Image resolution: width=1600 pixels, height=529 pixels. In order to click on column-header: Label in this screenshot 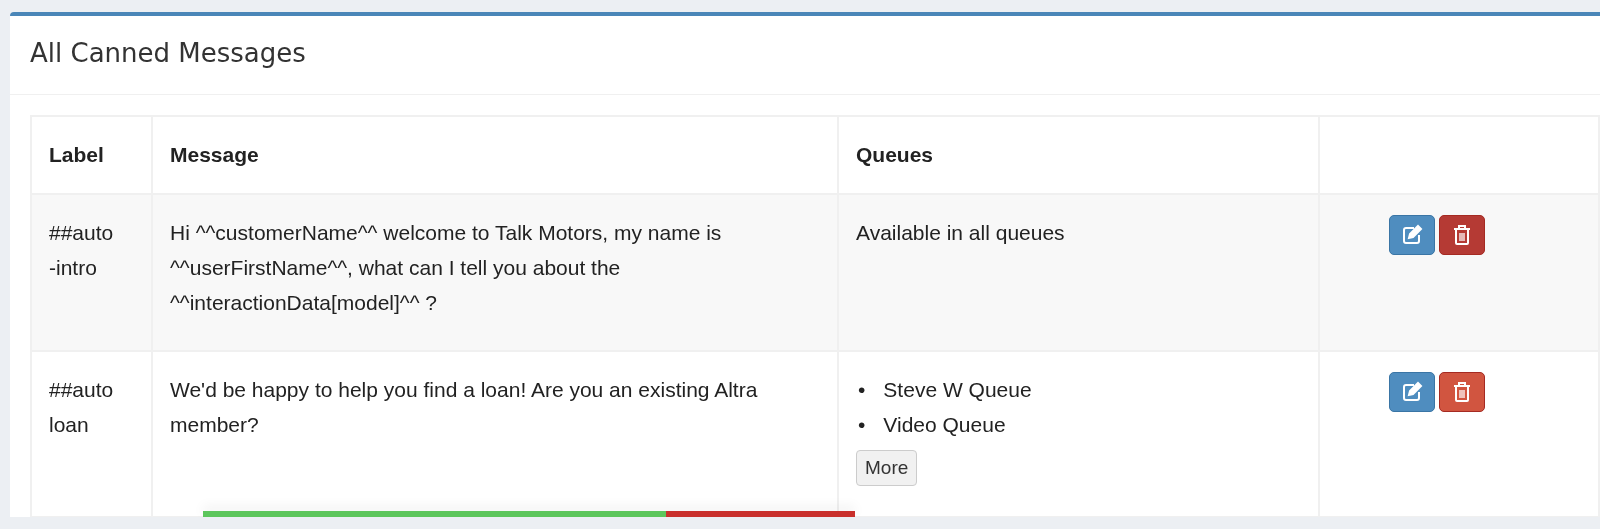, I will do `click(91, 155)`.